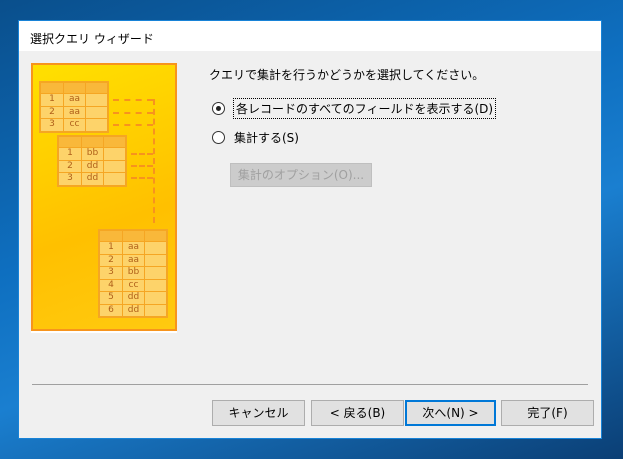 Image resolution: width=623 pixels, height=459 pixels. Describe the element at coordinates (310, 36) in the screenshot. I see `title-bar: 選択クエリ ウィザード` at that location.